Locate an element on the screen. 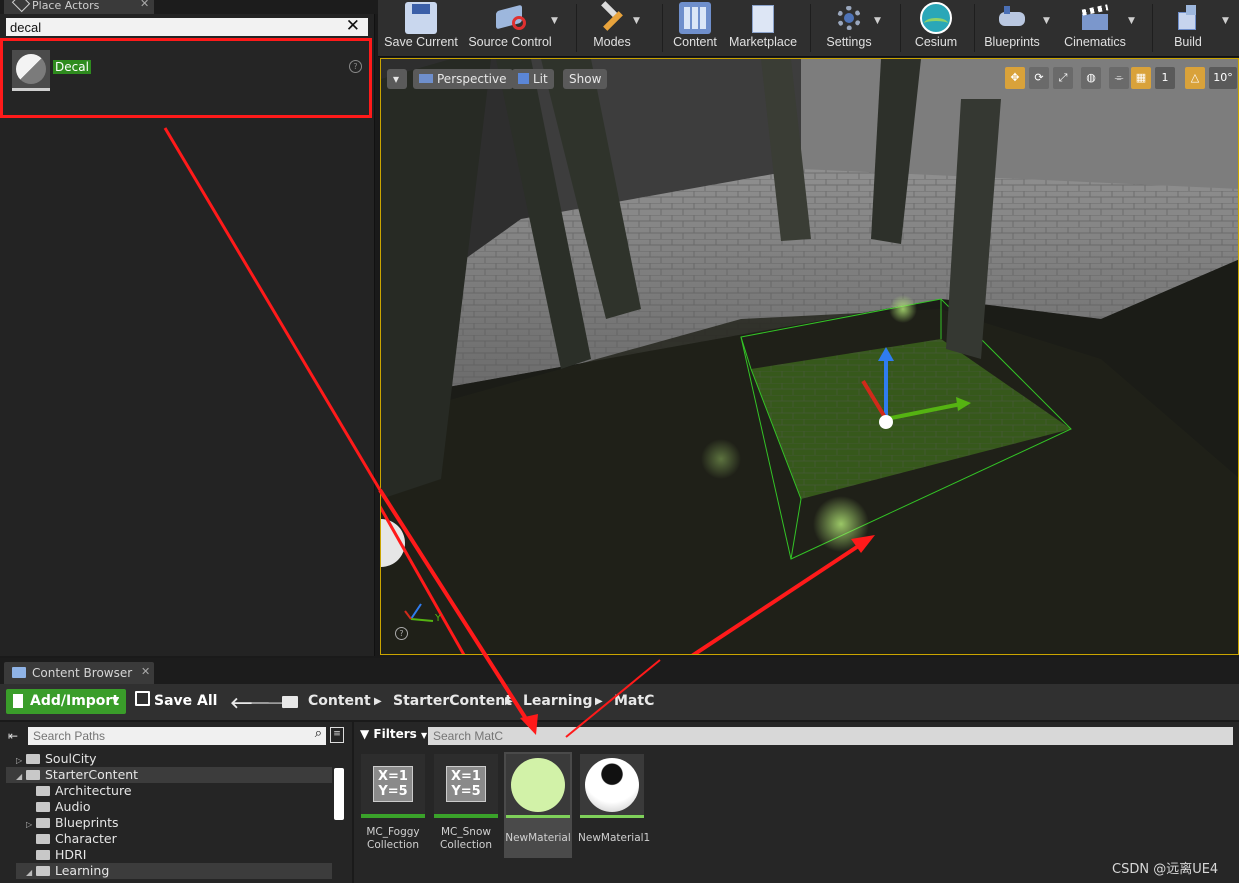 Image resolution: width=1239 pixels, height=883 pixels. settings-button: Settings is located at coordinates (849, 27).